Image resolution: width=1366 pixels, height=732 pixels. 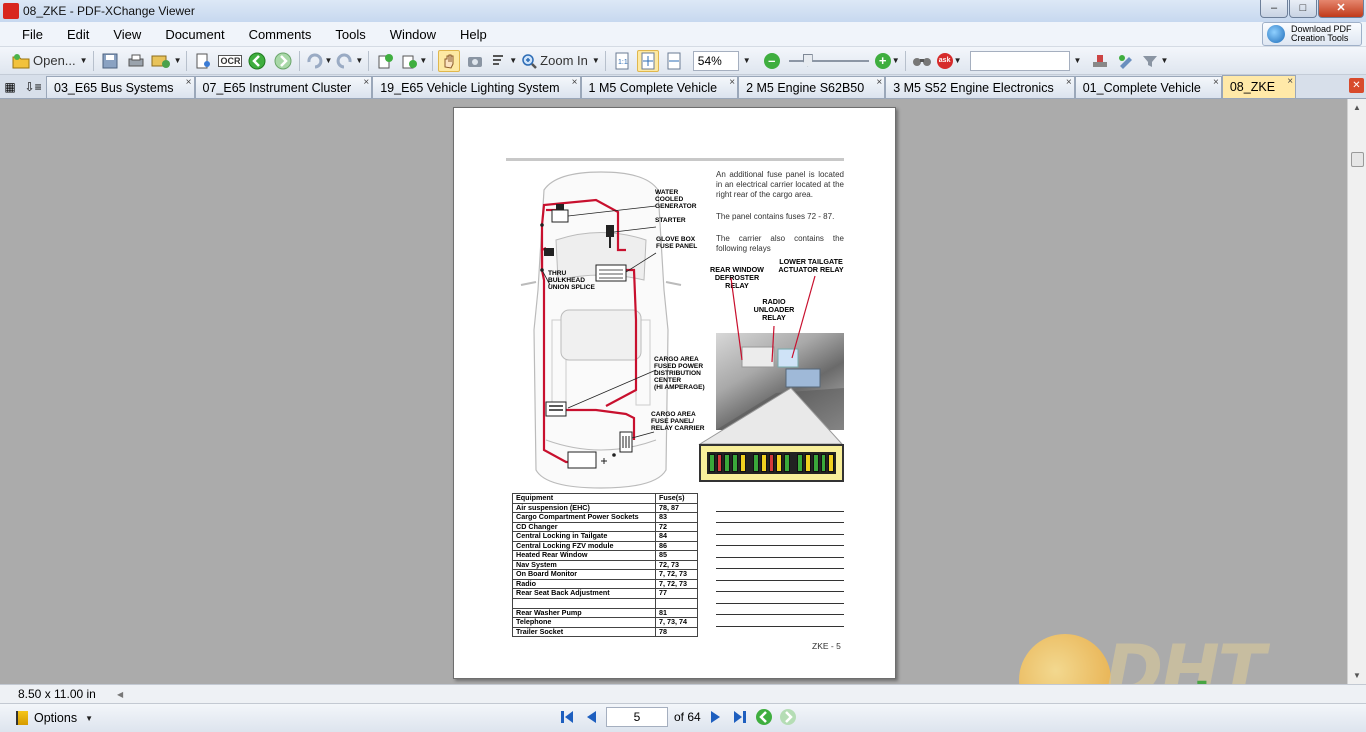 I want to click on fuses-cell: 7, 72, 73, so click(x=676, y=574).